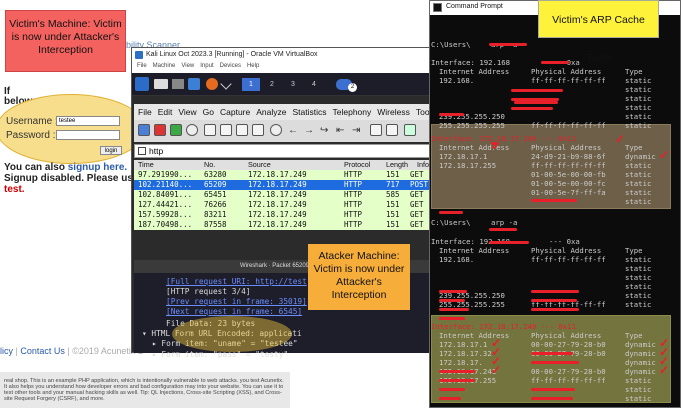  I want to click on detail-prev-request: [Prev request in frame: 35019], so click(236, 301).